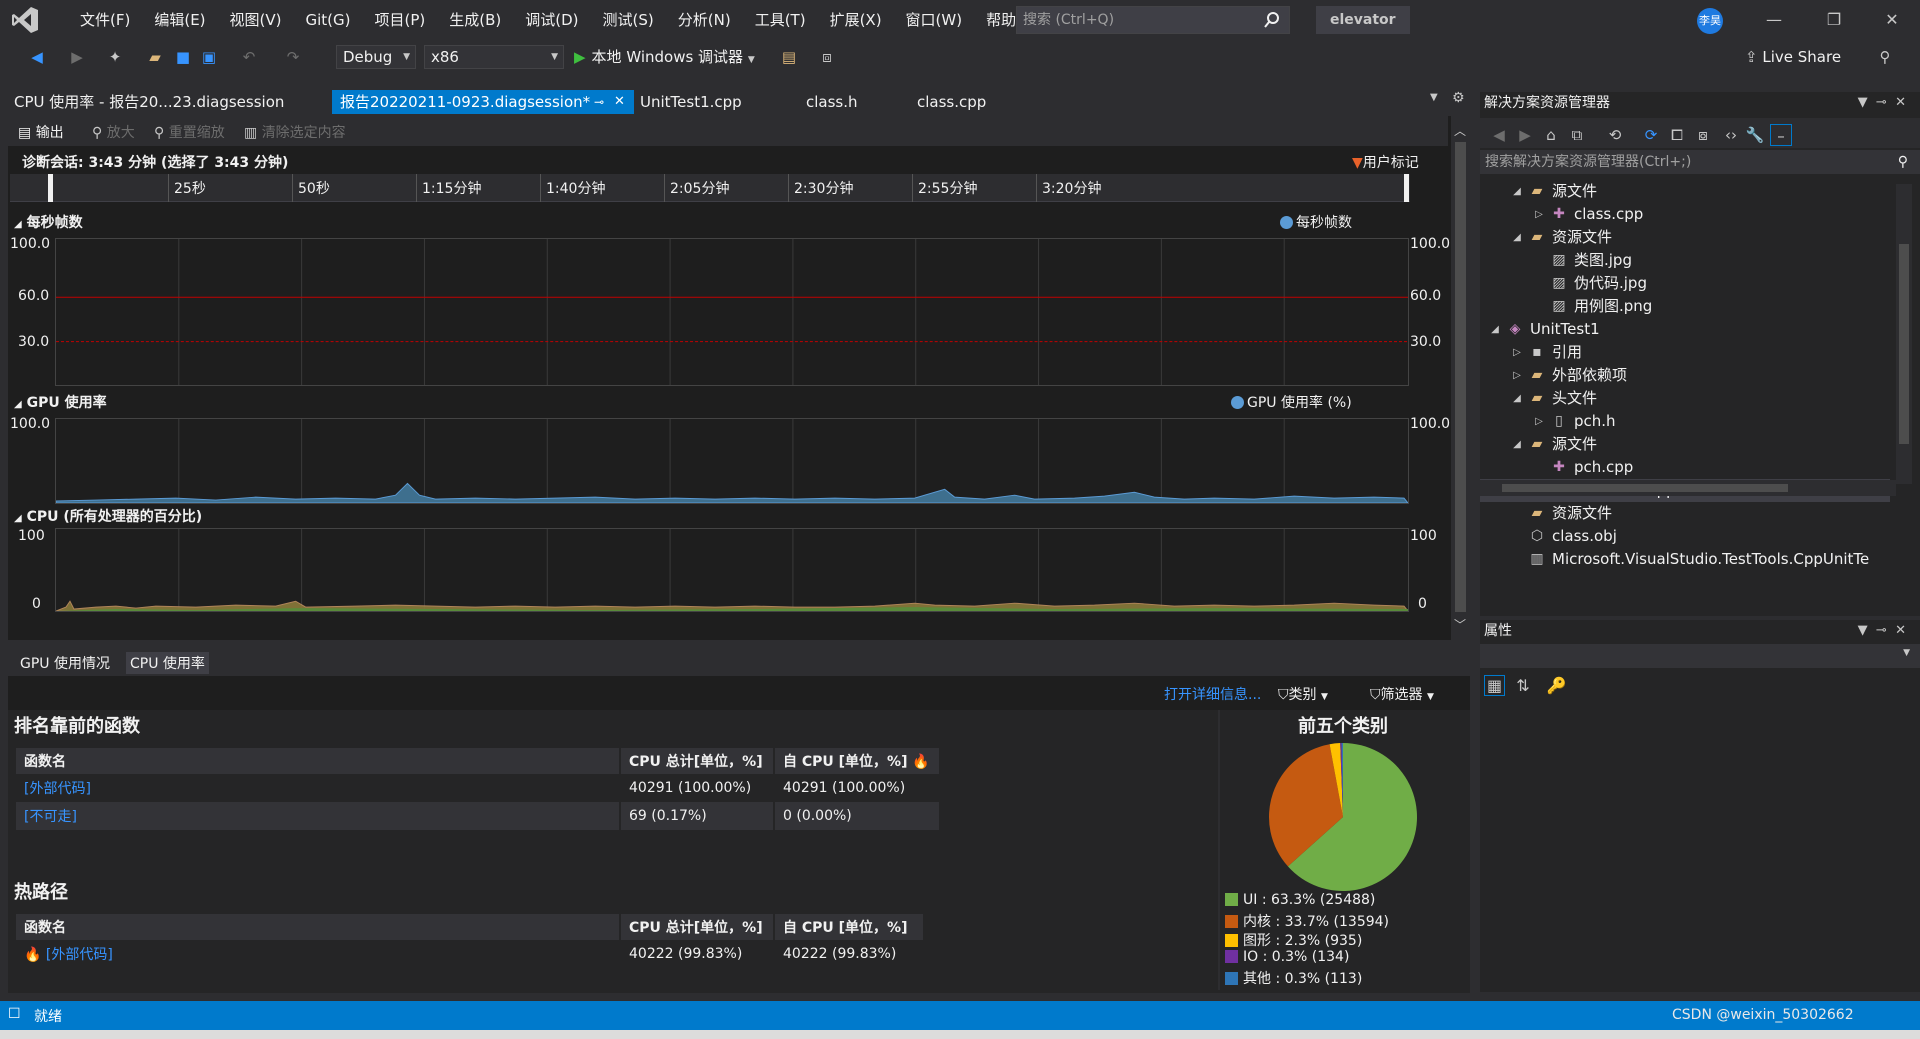 The image size is (1920, 1039). I want to click on col-self-cpu: 自 CPU [单位，%], so click(849, 927).